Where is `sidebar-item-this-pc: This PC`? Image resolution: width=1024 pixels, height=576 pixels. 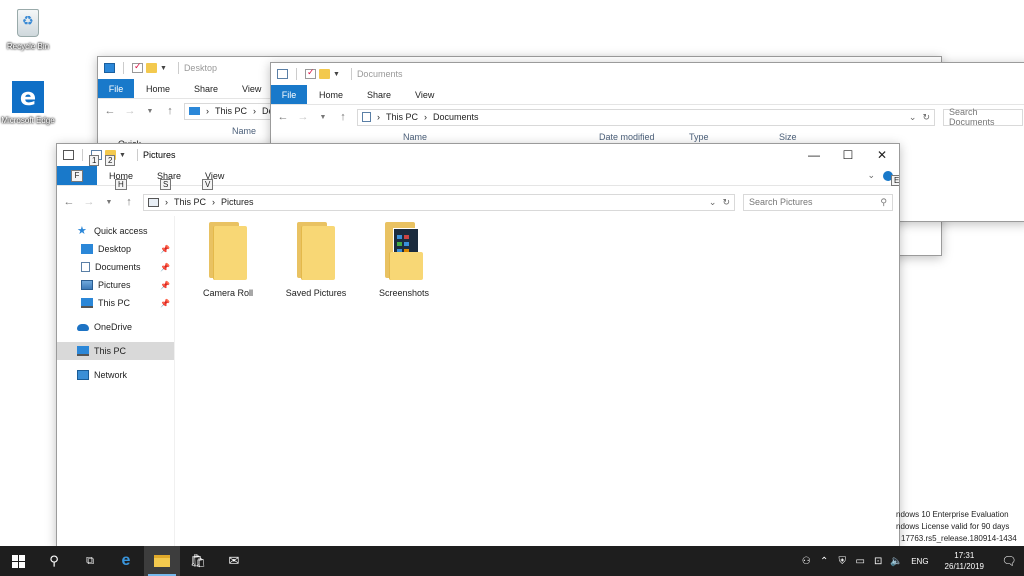
sidebar-item-this-pc: This PC is located at coordinates (115, 351).